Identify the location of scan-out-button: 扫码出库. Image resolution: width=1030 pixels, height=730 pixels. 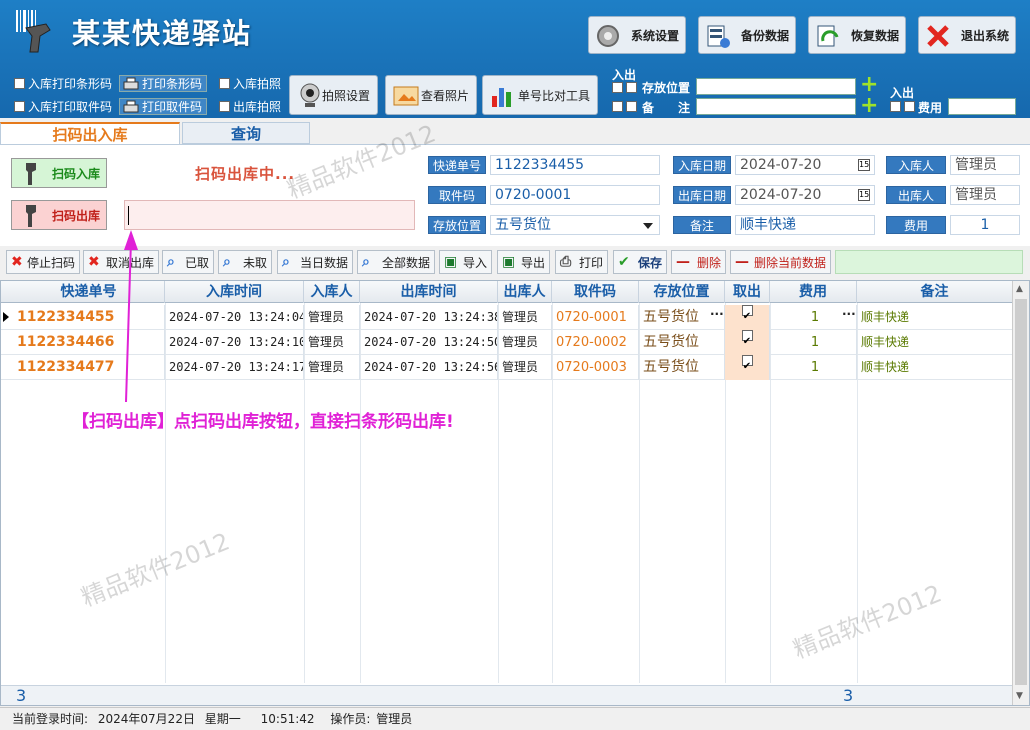
(59, 215).